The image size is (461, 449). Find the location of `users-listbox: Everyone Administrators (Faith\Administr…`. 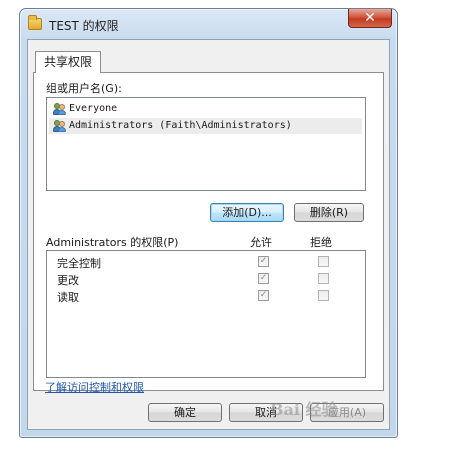

users-listbox: Everyone Administrators (Faith\Administr… is located at coordinates (206, 144).